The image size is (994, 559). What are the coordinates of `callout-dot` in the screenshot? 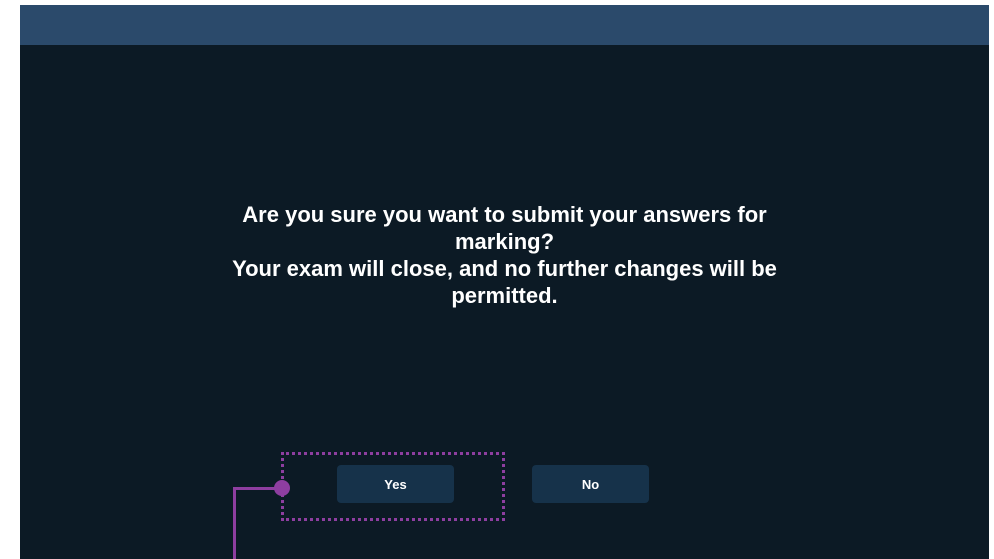 It's located at (282, 488).